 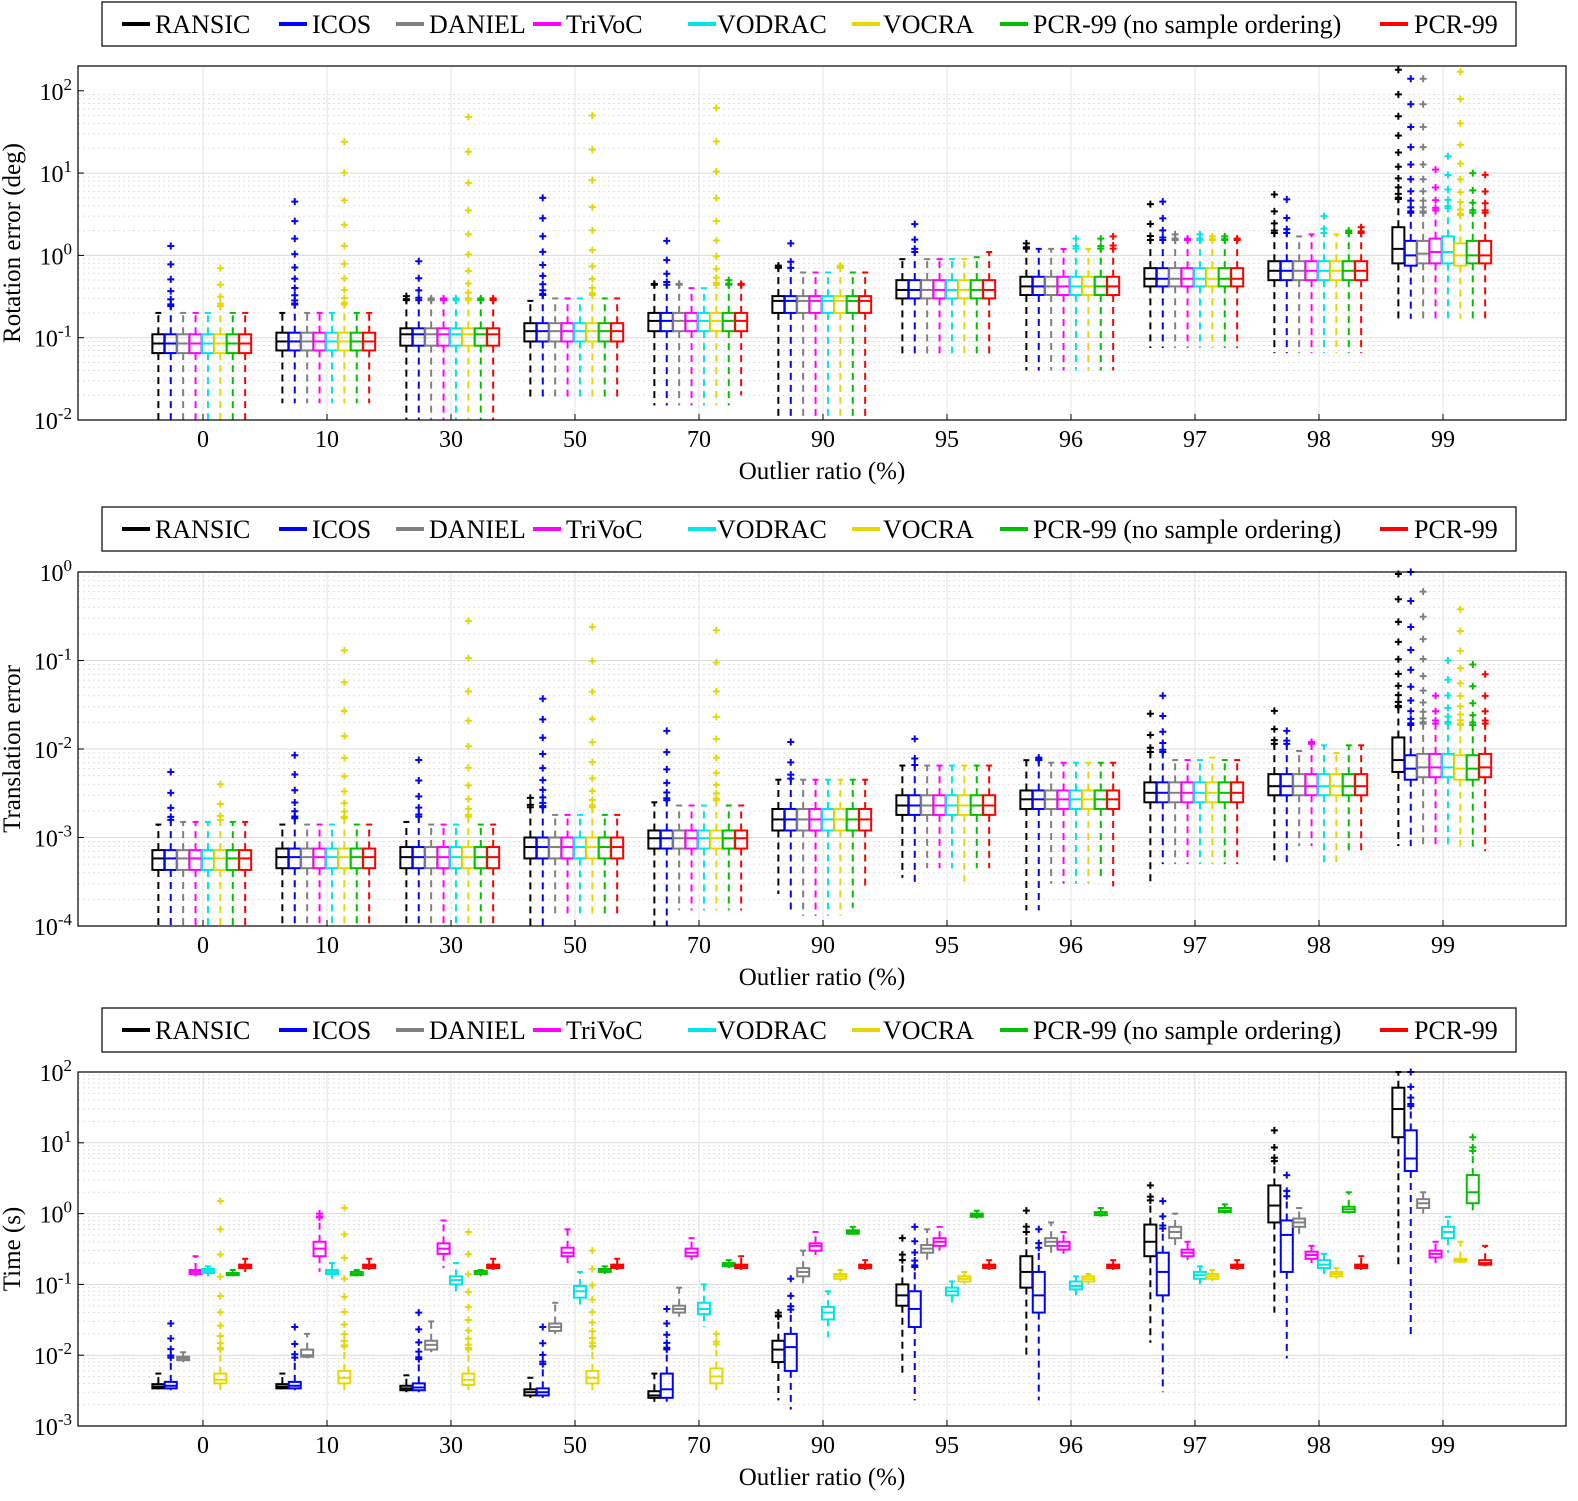 I want to click on y-tick-exponent: -3, so click(x=65, y=831).